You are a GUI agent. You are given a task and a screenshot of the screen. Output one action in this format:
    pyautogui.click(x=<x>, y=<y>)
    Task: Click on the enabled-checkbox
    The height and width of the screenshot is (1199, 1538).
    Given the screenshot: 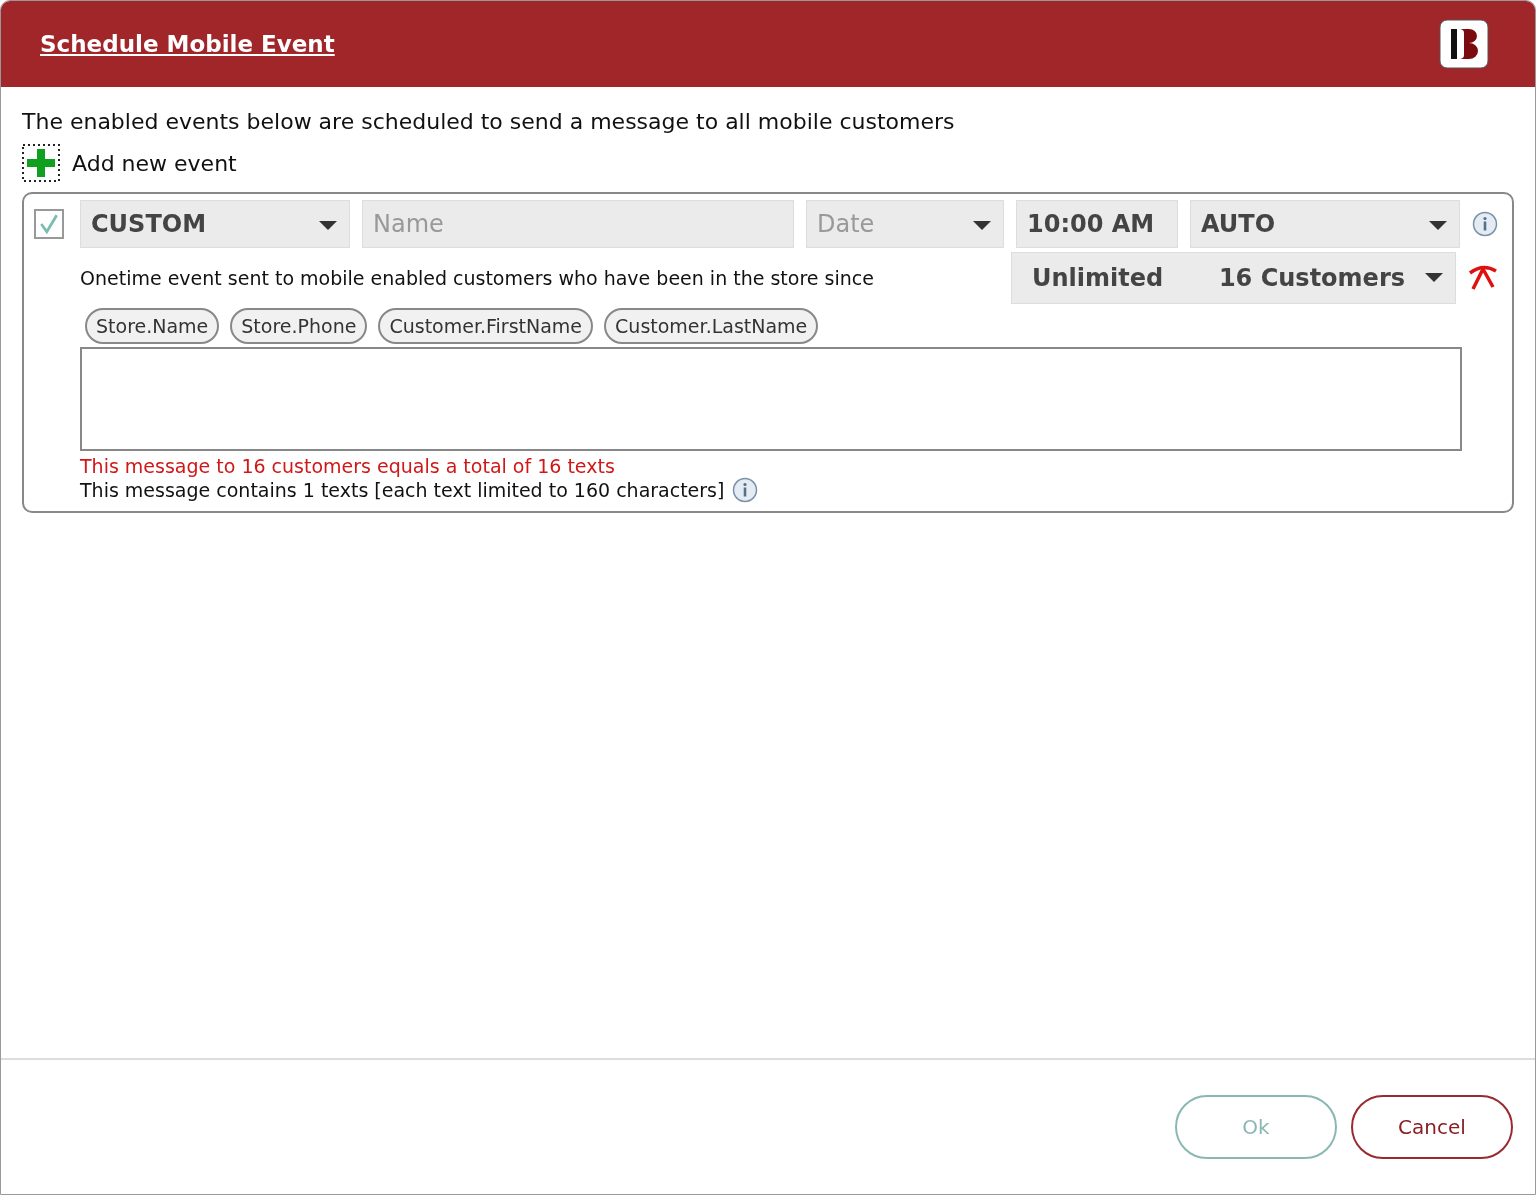 What is the action you would take?
    pyautogui.click(x=49, y=224)
    